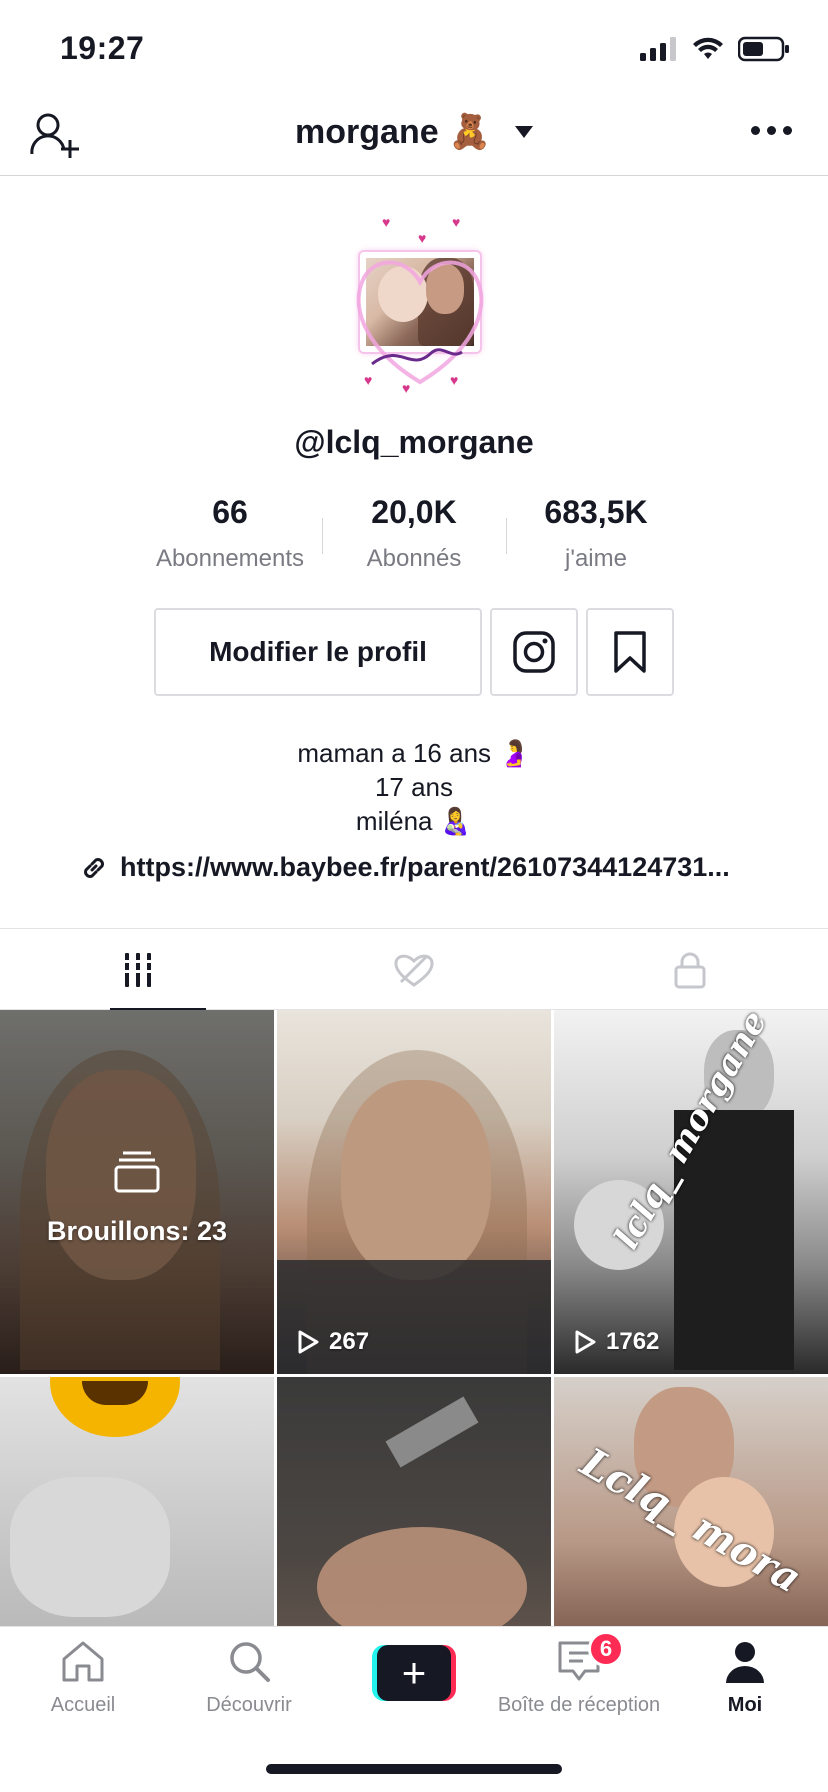  I want to click on drafts-box-icon, so click(137, 1172).